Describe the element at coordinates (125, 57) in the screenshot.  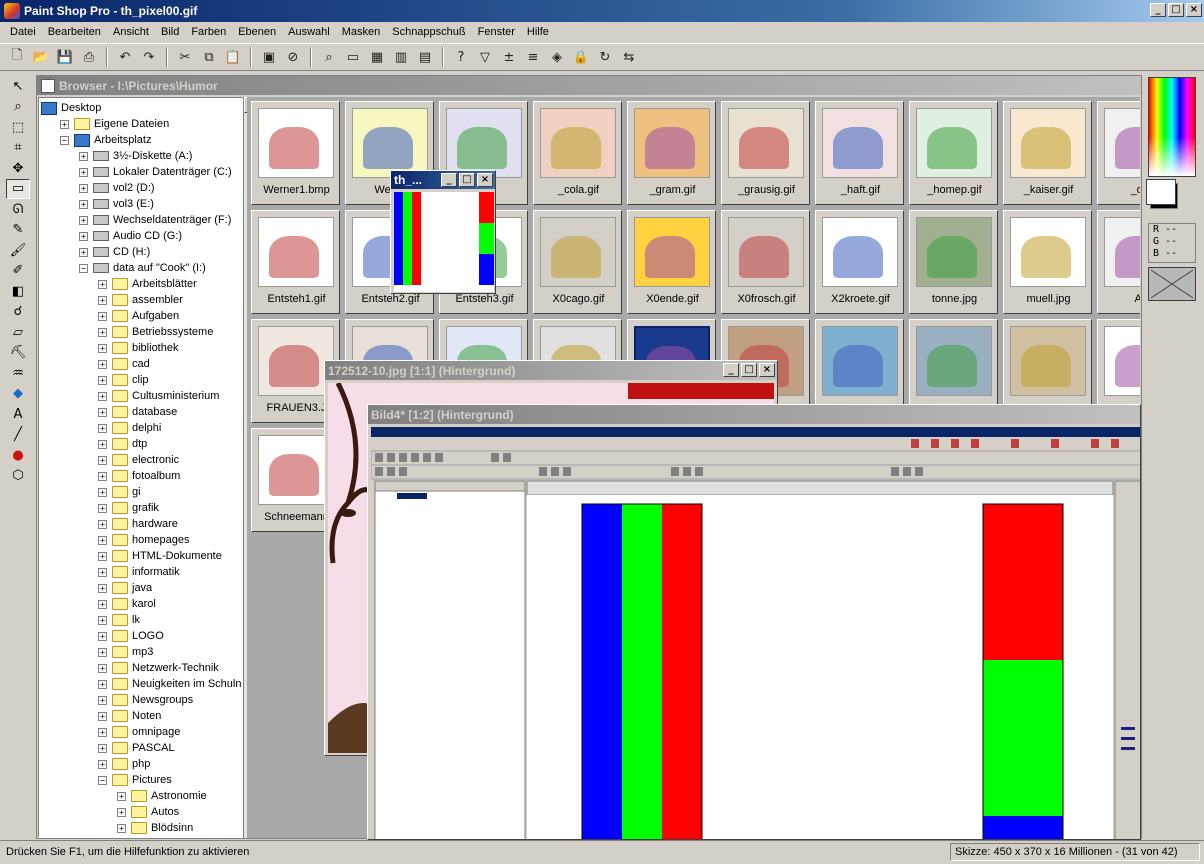
I see `undo-icon: ↶` at that location.